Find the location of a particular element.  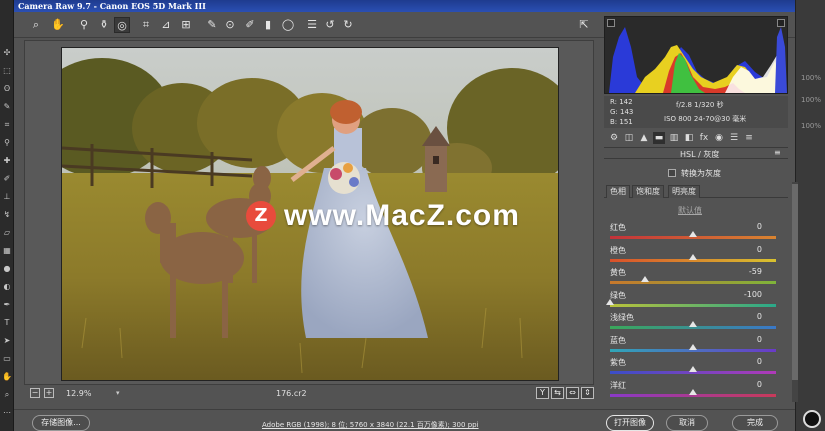

slider-row: 紫色 0 is located at coordinates (698, 368).